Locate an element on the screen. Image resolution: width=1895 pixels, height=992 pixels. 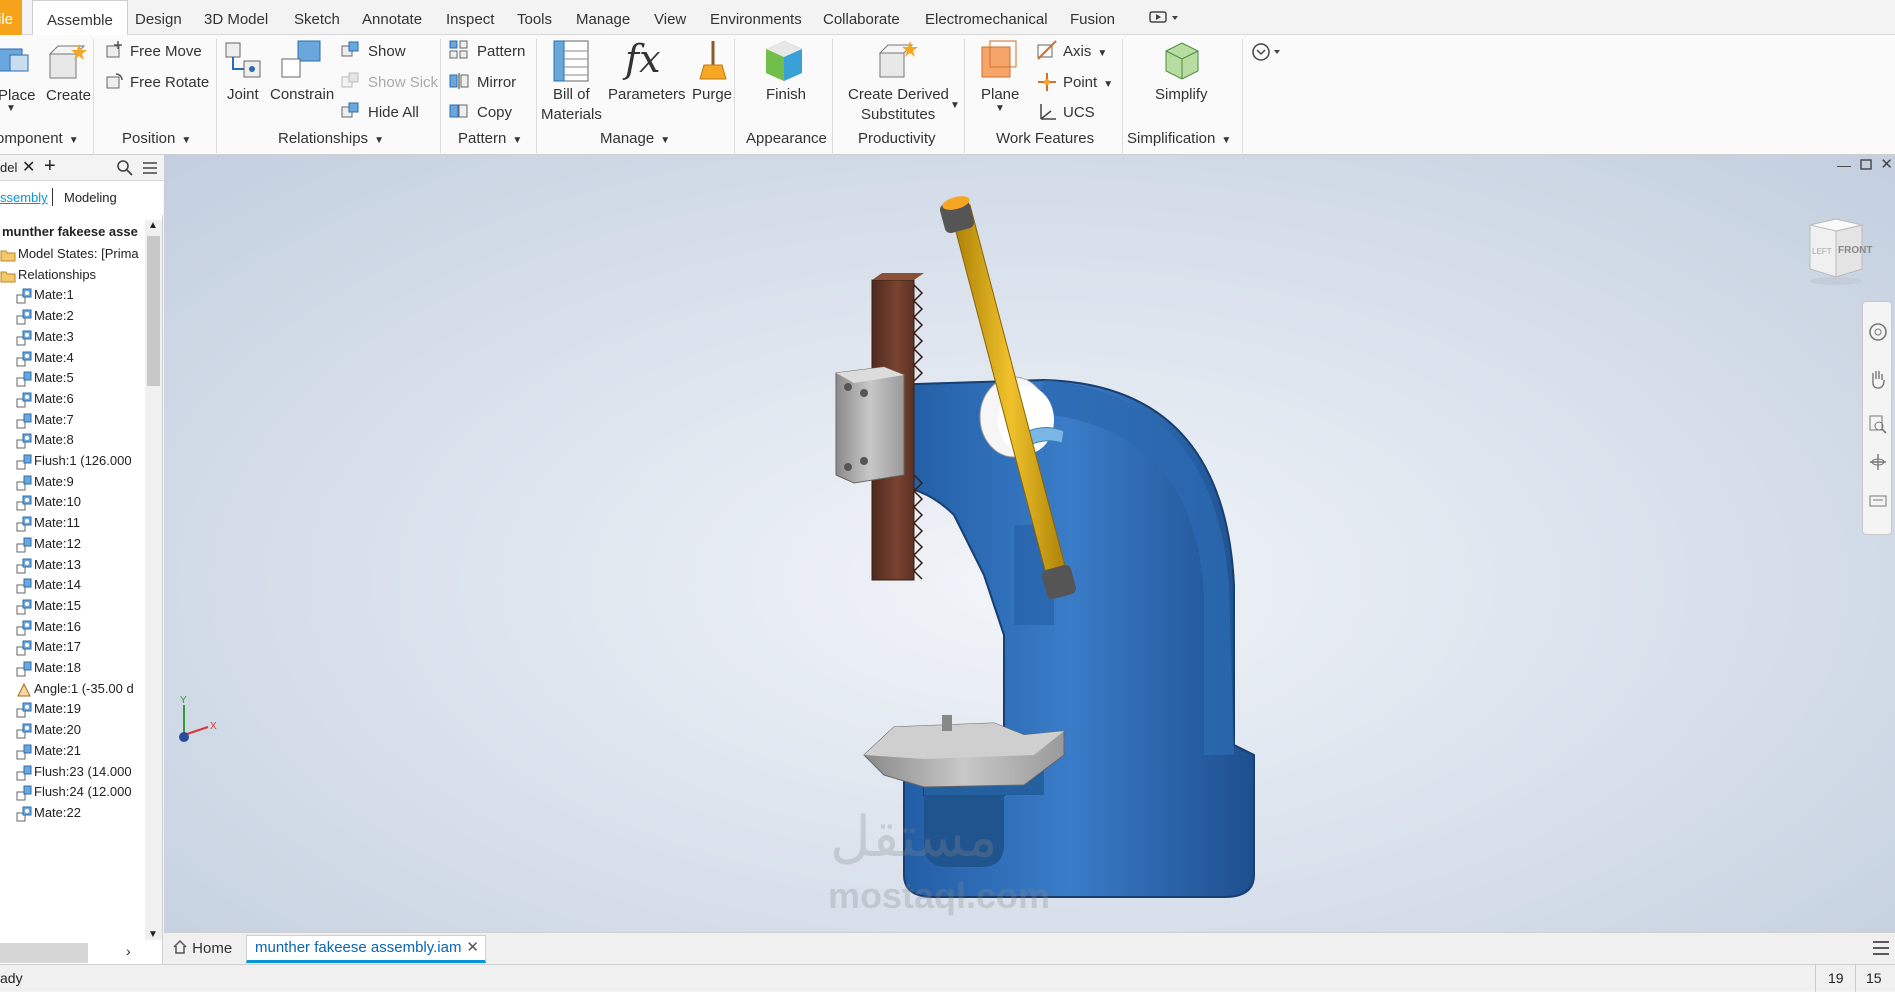
menu-tab-design: Design is located at coordinates (158, 17).